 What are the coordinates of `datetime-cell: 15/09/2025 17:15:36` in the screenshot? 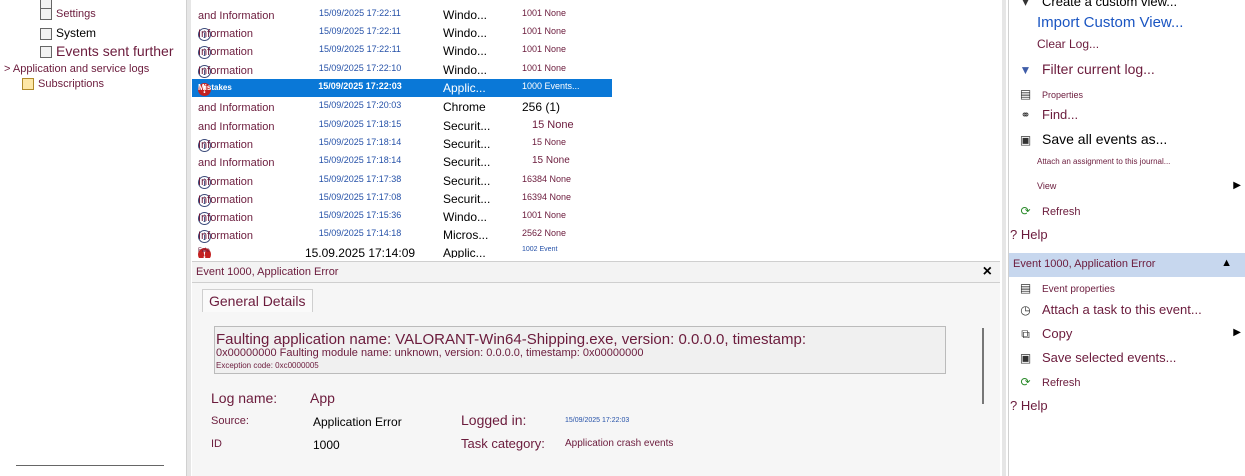 It's located at (360, 215).